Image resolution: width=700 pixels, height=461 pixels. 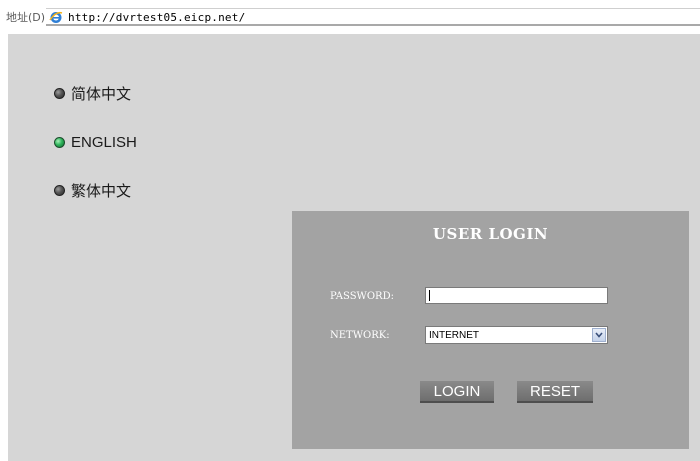 I want to click on radio-dot-active-icon, so click(x=59, y=142).